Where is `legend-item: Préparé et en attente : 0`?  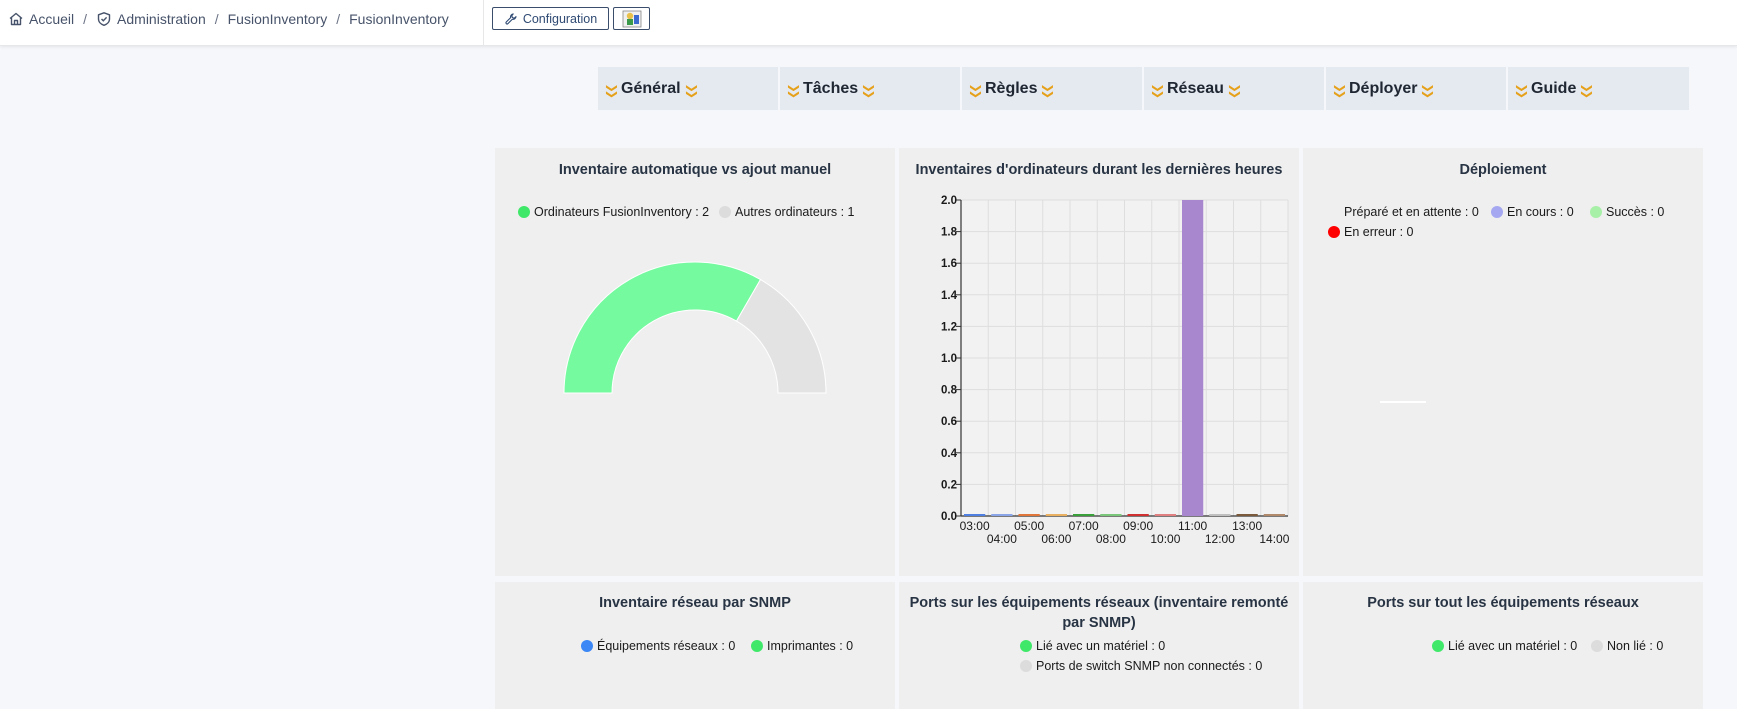
legend-item: Préparé et en attente : 0 is located at coordinates (1403, 212).